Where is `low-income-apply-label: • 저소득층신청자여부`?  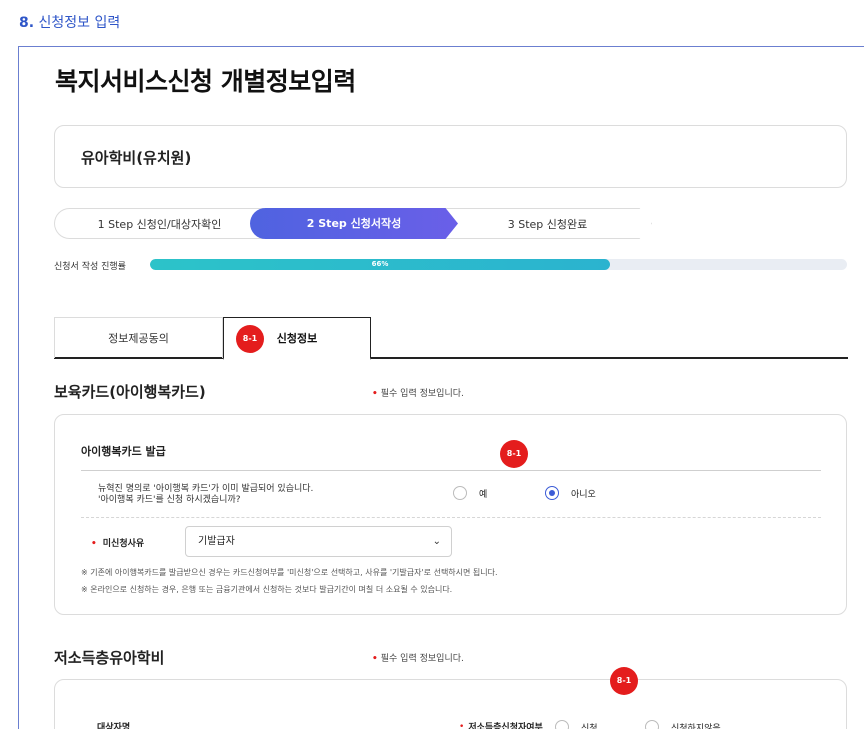 low-income-apply-label: • 저소득층신청자여부 is located at coordinates (501, 724).